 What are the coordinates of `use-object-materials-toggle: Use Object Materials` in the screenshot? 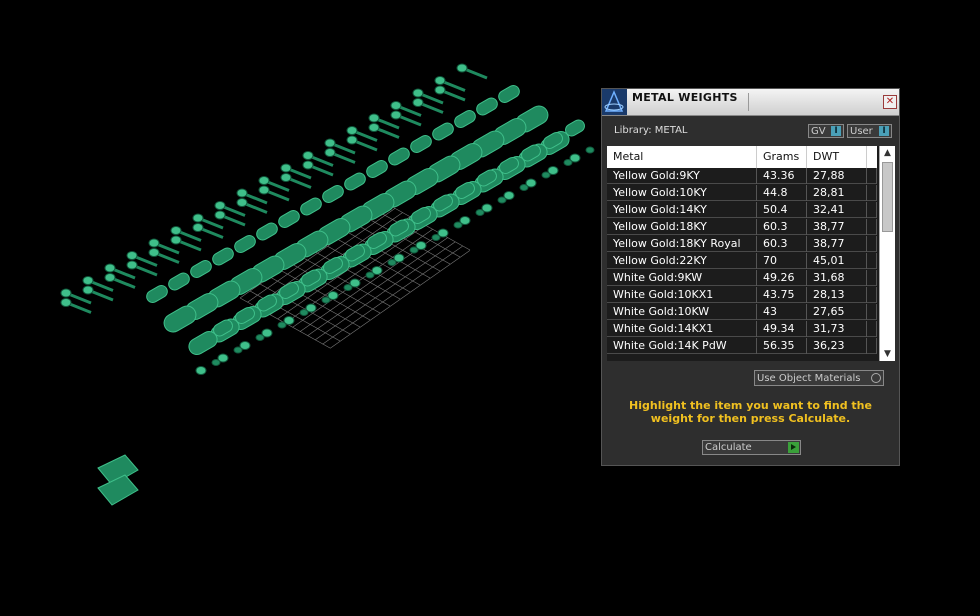 It's located at (819, 378).